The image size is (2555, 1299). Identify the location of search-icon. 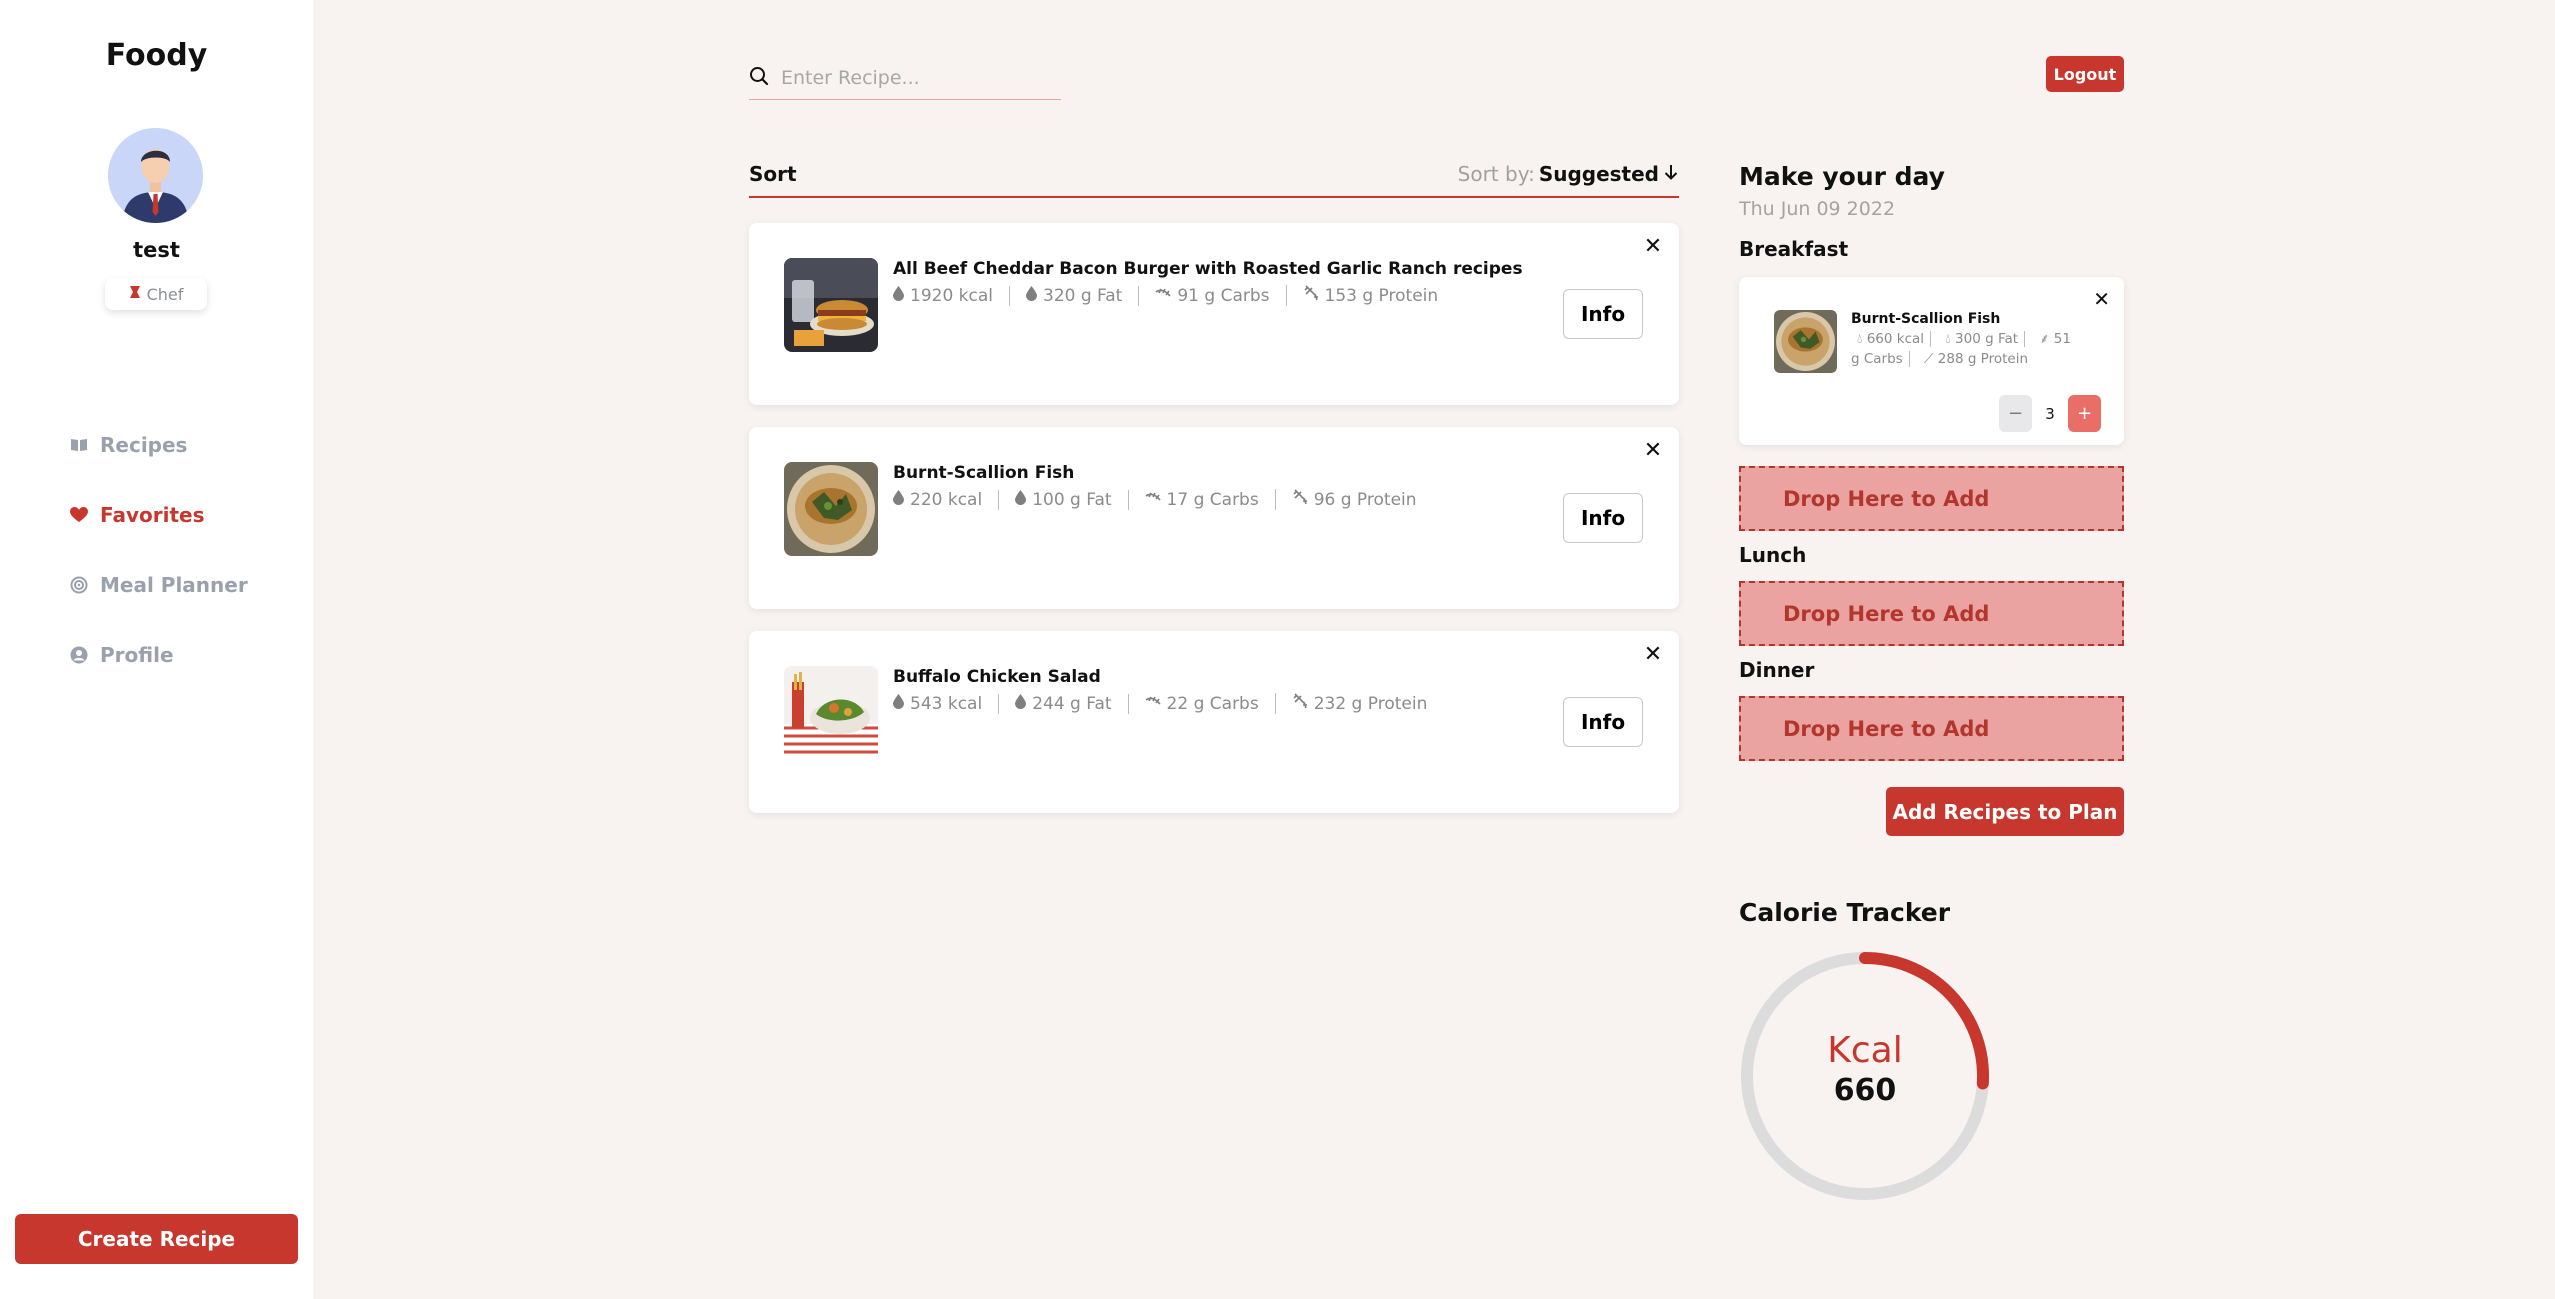
(759, 78).